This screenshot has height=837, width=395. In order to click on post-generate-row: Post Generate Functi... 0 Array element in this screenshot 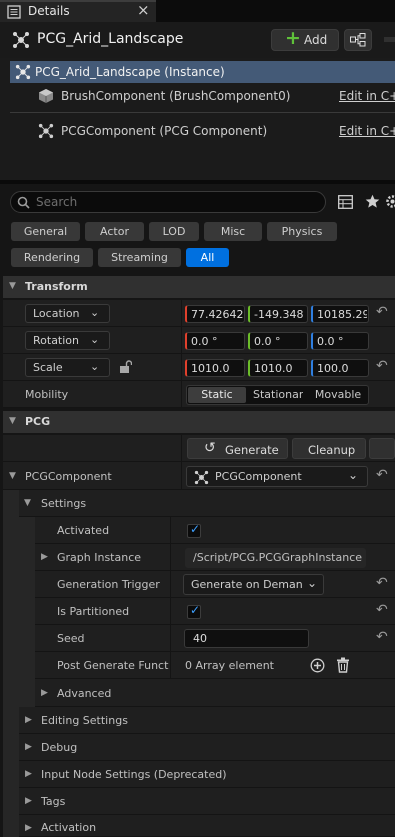, I will do `click(215, 665)`.